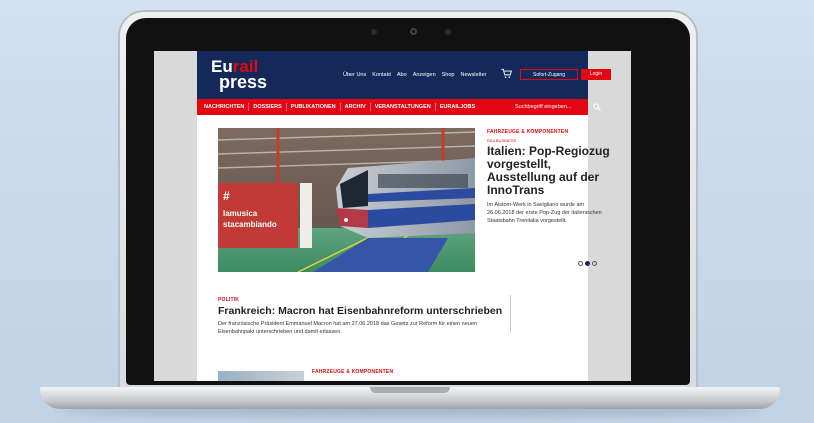 The image size is (814, 423). Describe the element at coordinates (410, 398) in the screenshot. I see `laptop-base` at that location.